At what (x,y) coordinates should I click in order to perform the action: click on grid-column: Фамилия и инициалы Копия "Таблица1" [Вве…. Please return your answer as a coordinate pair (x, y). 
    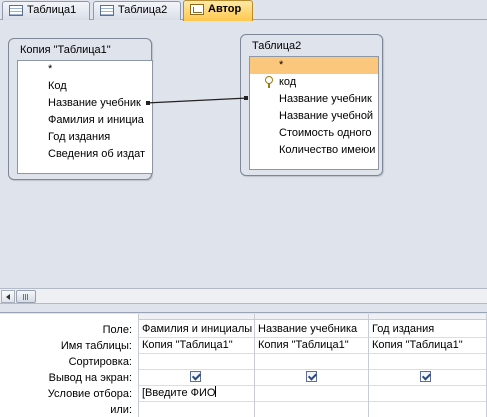
    Looking at the image, I should click on (197, 365).